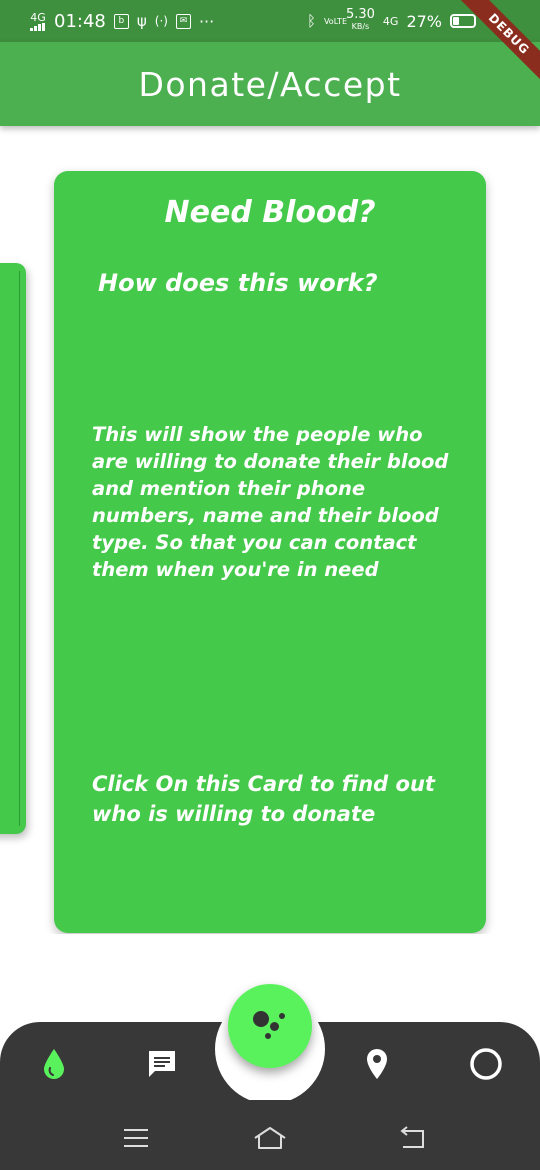 The height and width of the screenshot is (1170, 540). What do you see at coordinates (270, 1026) in the screenshot?
I see `assistant-fab-button` at bounding box center [270, 1026].